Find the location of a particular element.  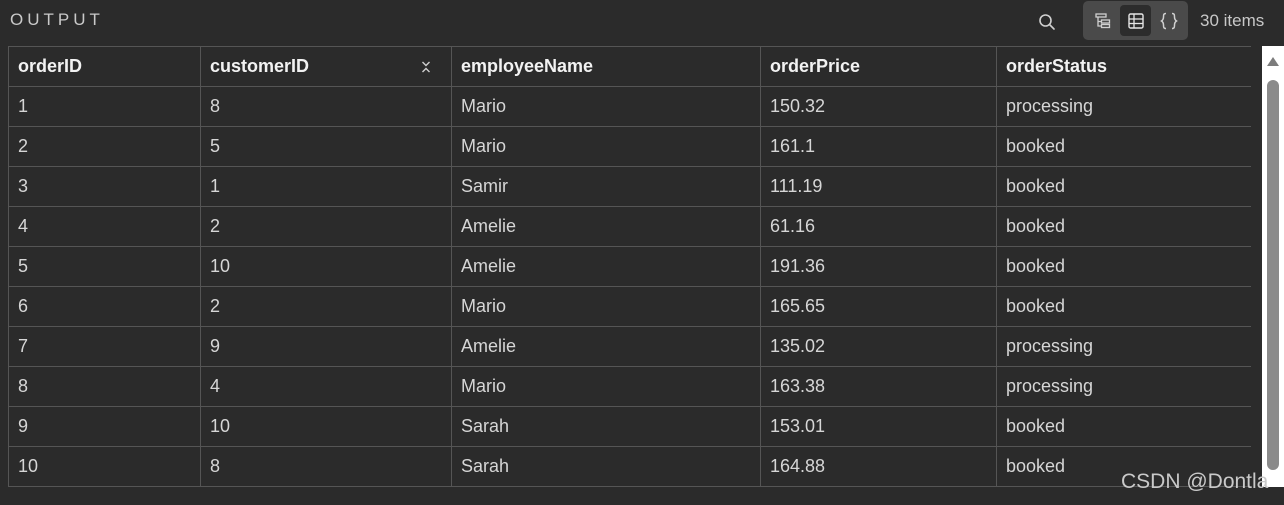

table-row: 4 2 Amelie 61.16 booked is located at coordinates (629, 226).